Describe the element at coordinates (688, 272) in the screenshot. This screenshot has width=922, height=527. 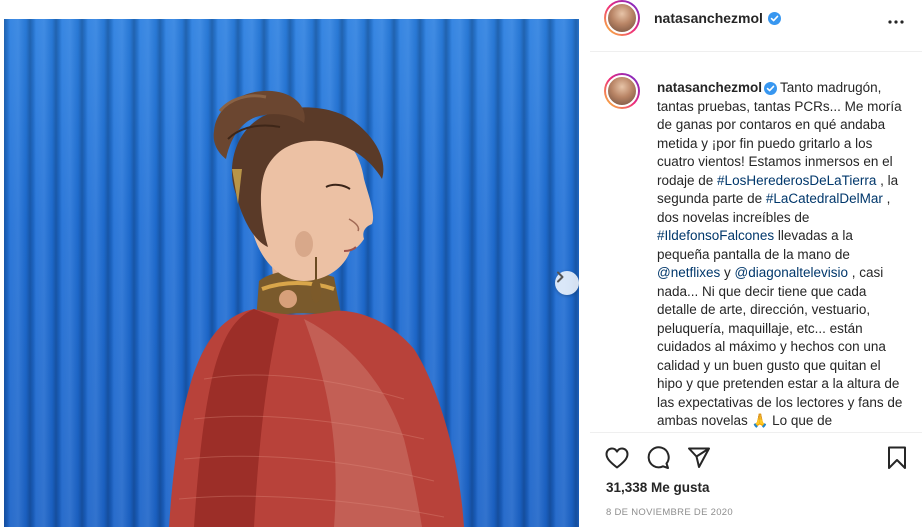
I see `mention-link: @netflixes` at that location.